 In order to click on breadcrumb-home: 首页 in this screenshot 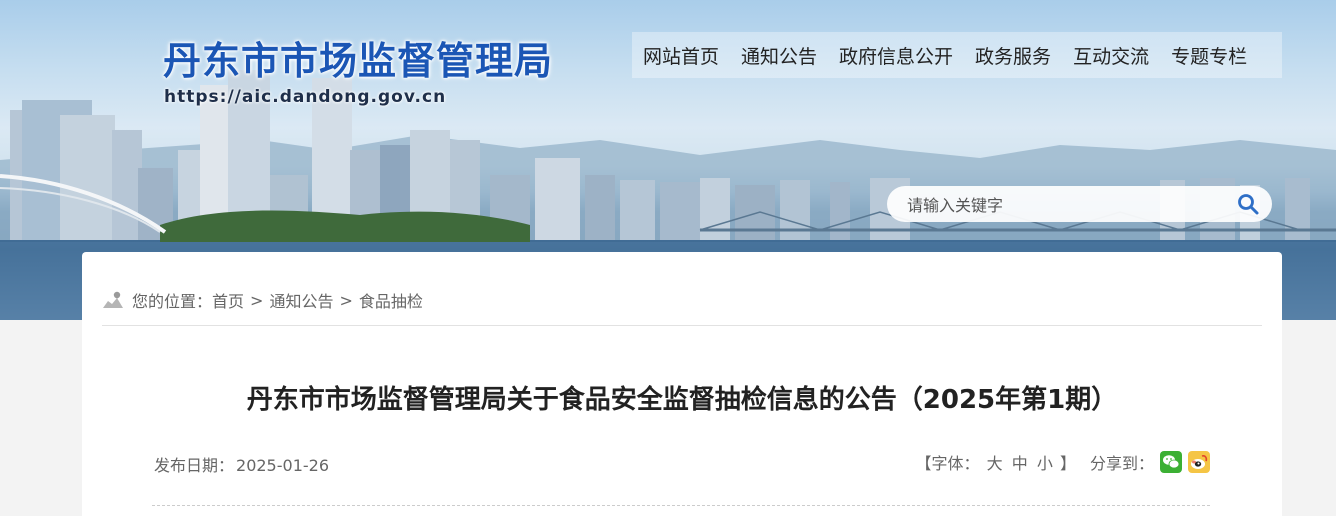, I will do `click(228, 300)`.